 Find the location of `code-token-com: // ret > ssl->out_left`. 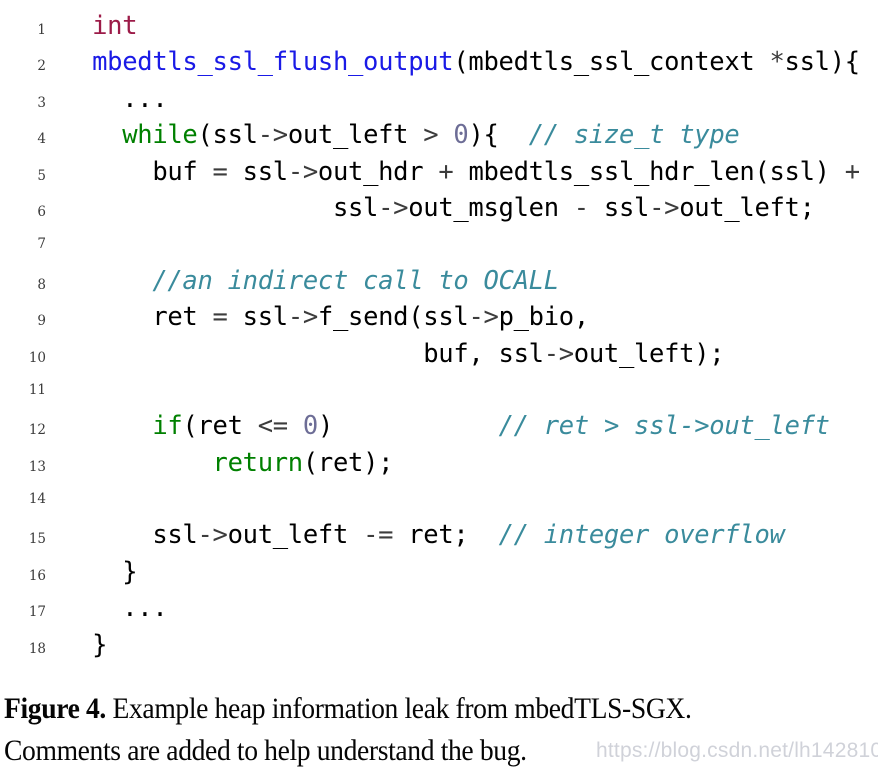

code-token-com: // ret > ssl->out_left is located at coordinates (664, 426).